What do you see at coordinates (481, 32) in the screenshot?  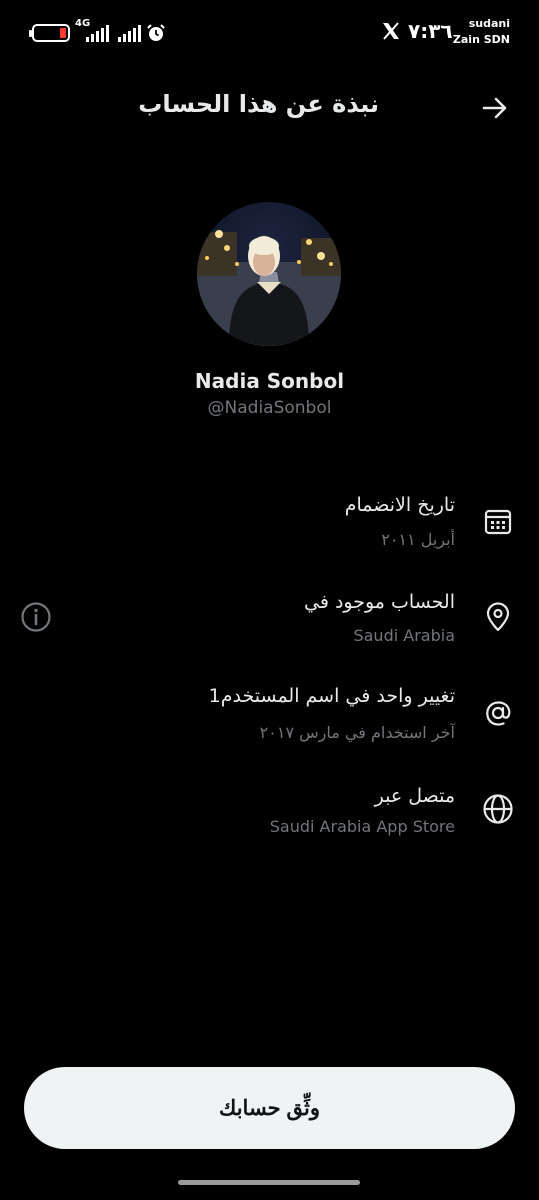 I see `carrier-name: sudani Zain SDN` at bounding box center [481, 32].